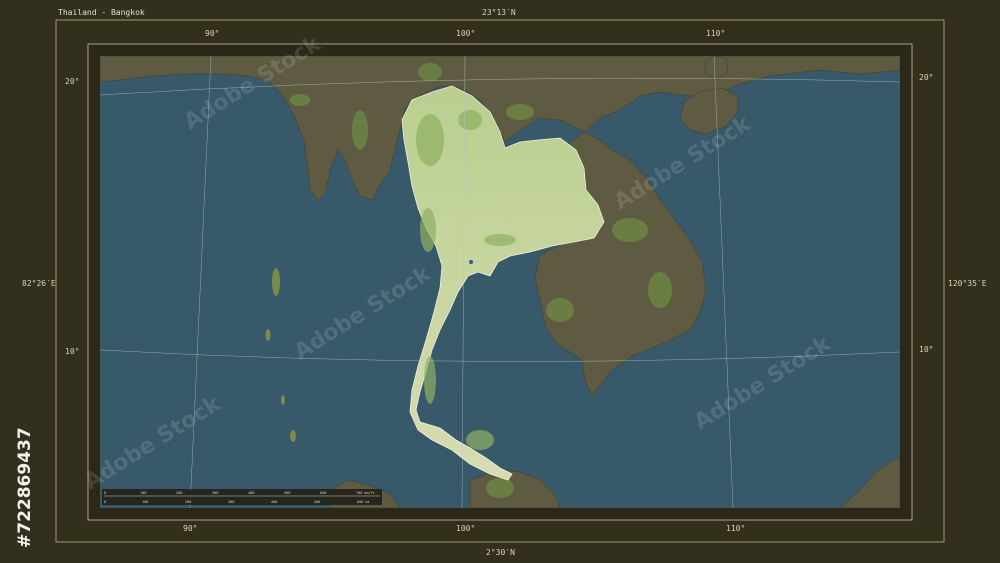  I want to click on grid-left-10: 10°, so click(72, 351).